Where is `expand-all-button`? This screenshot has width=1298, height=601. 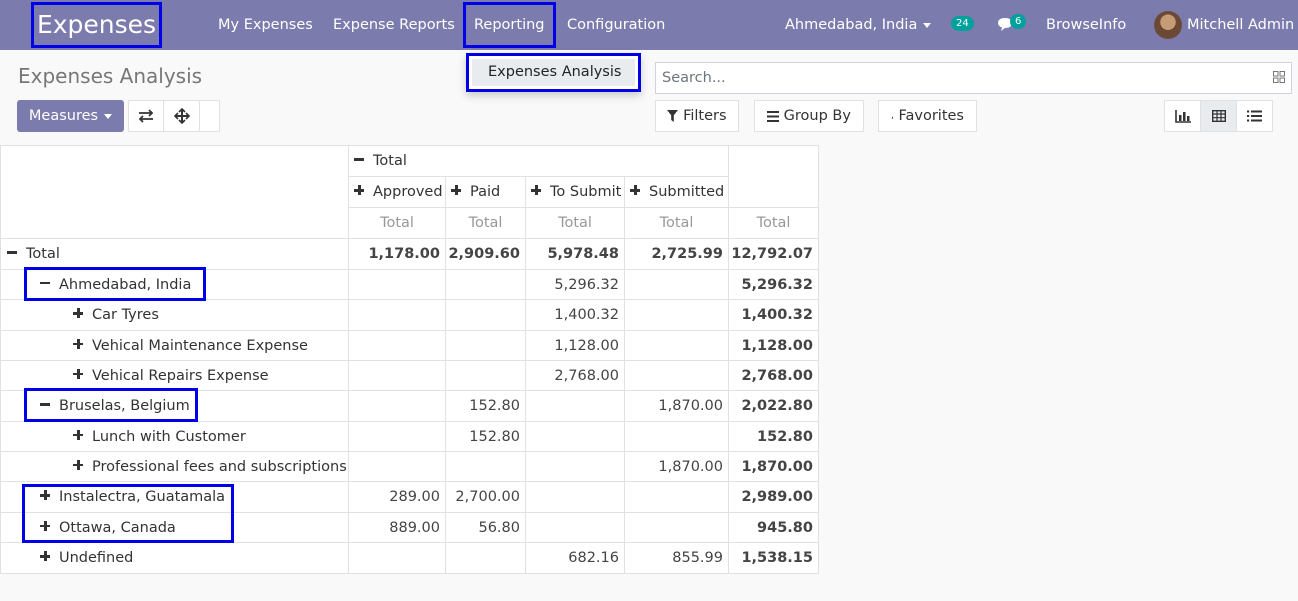 expand-all-button is located at coordinates (181, 116).